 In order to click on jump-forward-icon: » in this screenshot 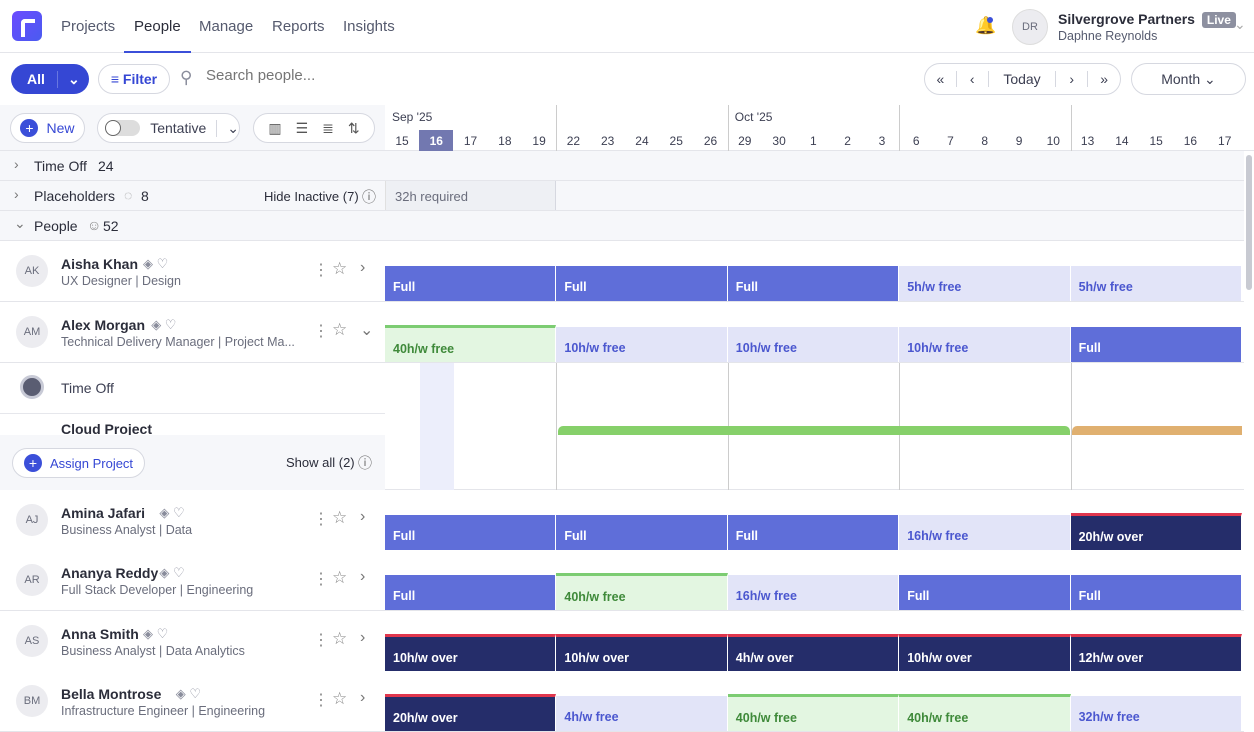, I will do `click(1104, 79)`.